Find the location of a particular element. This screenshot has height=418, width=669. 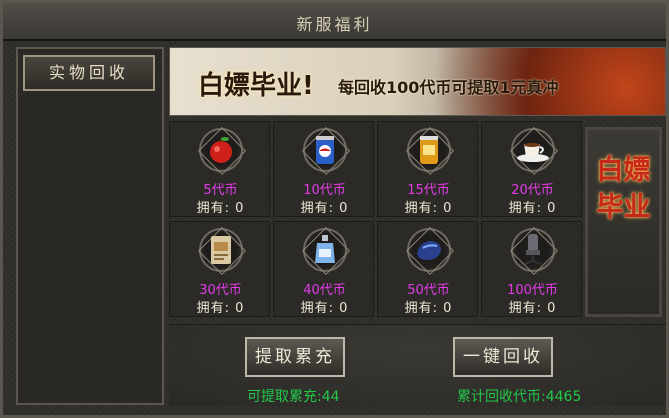

total-recycled-tokens: 累计回收代币:4465 is located at coordinates (519, 397).